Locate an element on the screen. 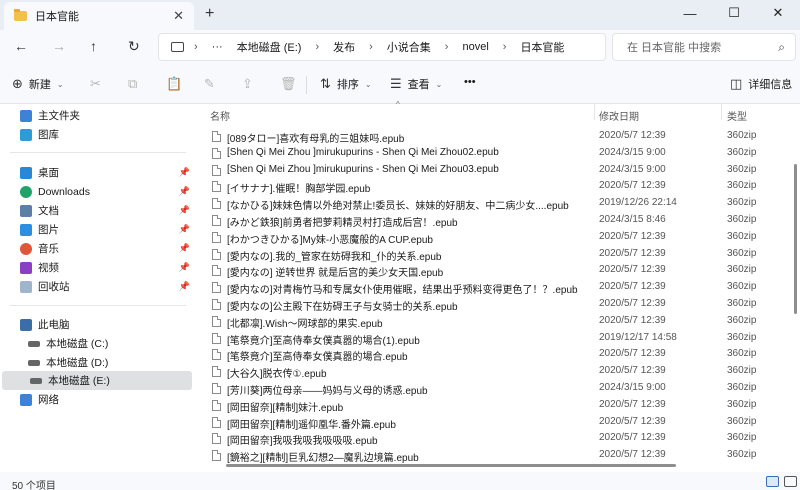 The height and width of the screenshot is (490, 800). new-button: ⊕ 新建 ⌄ is located at coordinates (38, 84).